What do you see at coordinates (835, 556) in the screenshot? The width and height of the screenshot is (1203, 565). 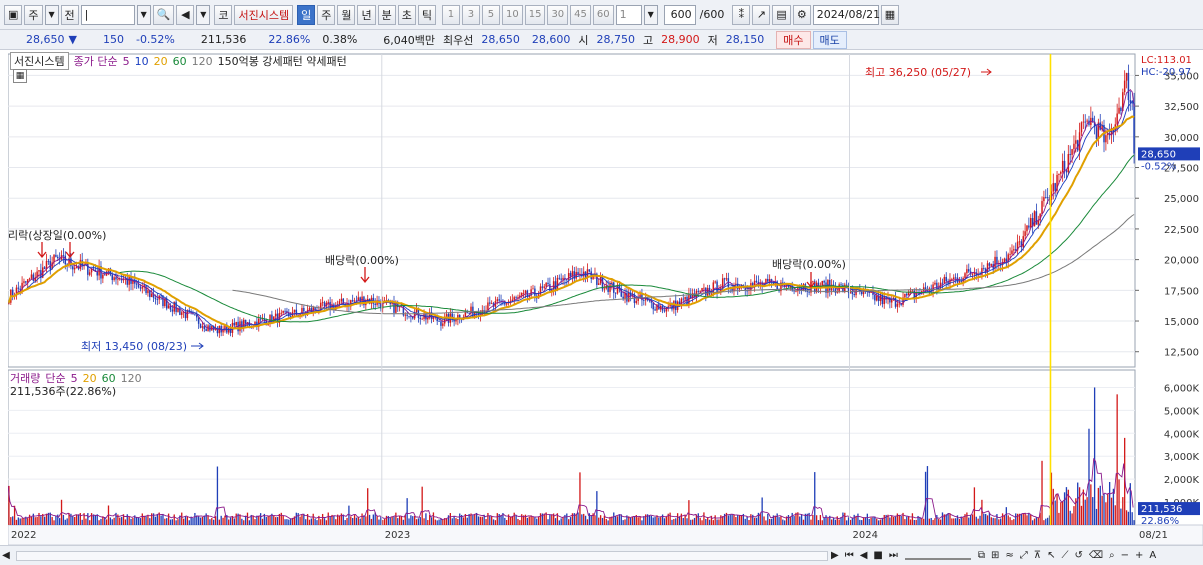 I see `next-icon: ▶` at bounding box center [835, 556].